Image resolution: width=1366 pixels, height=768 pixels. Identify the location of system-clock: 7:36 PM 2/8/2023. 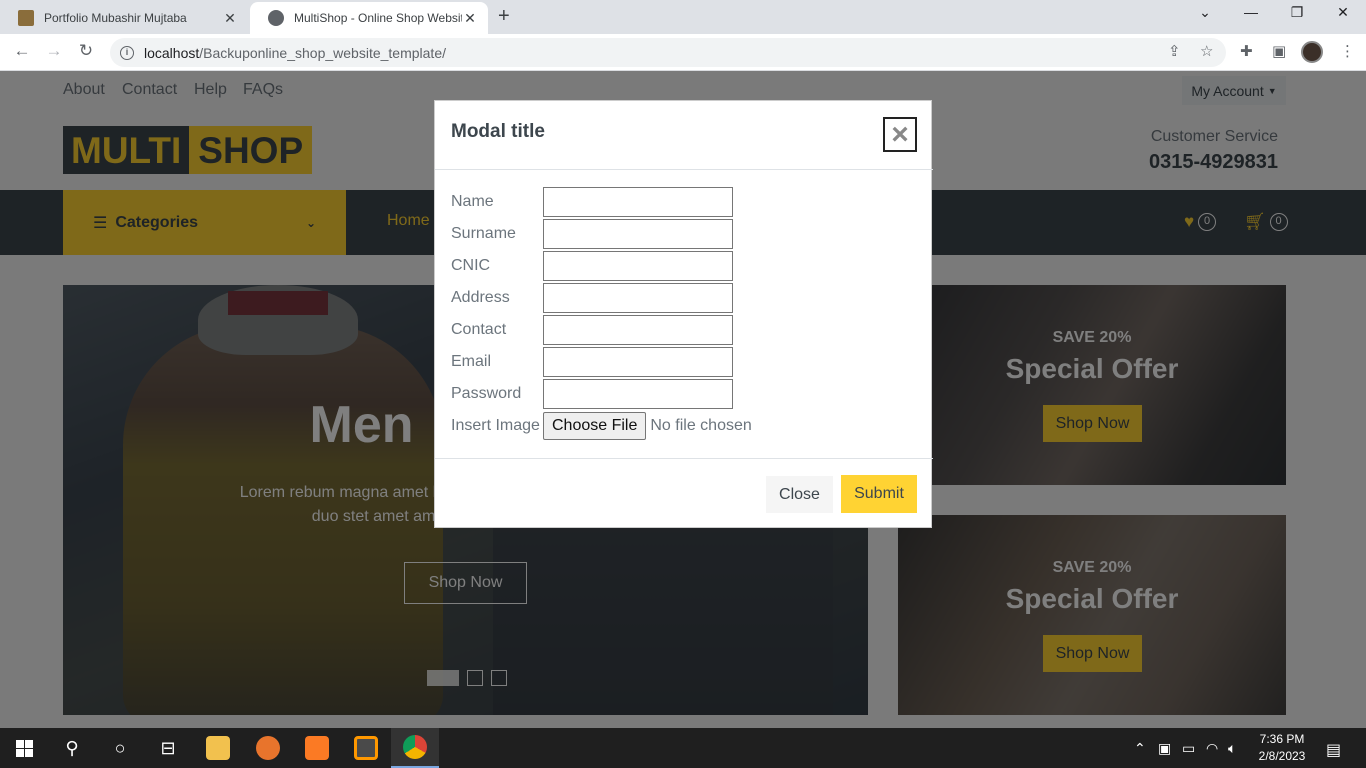
(1282, 748).